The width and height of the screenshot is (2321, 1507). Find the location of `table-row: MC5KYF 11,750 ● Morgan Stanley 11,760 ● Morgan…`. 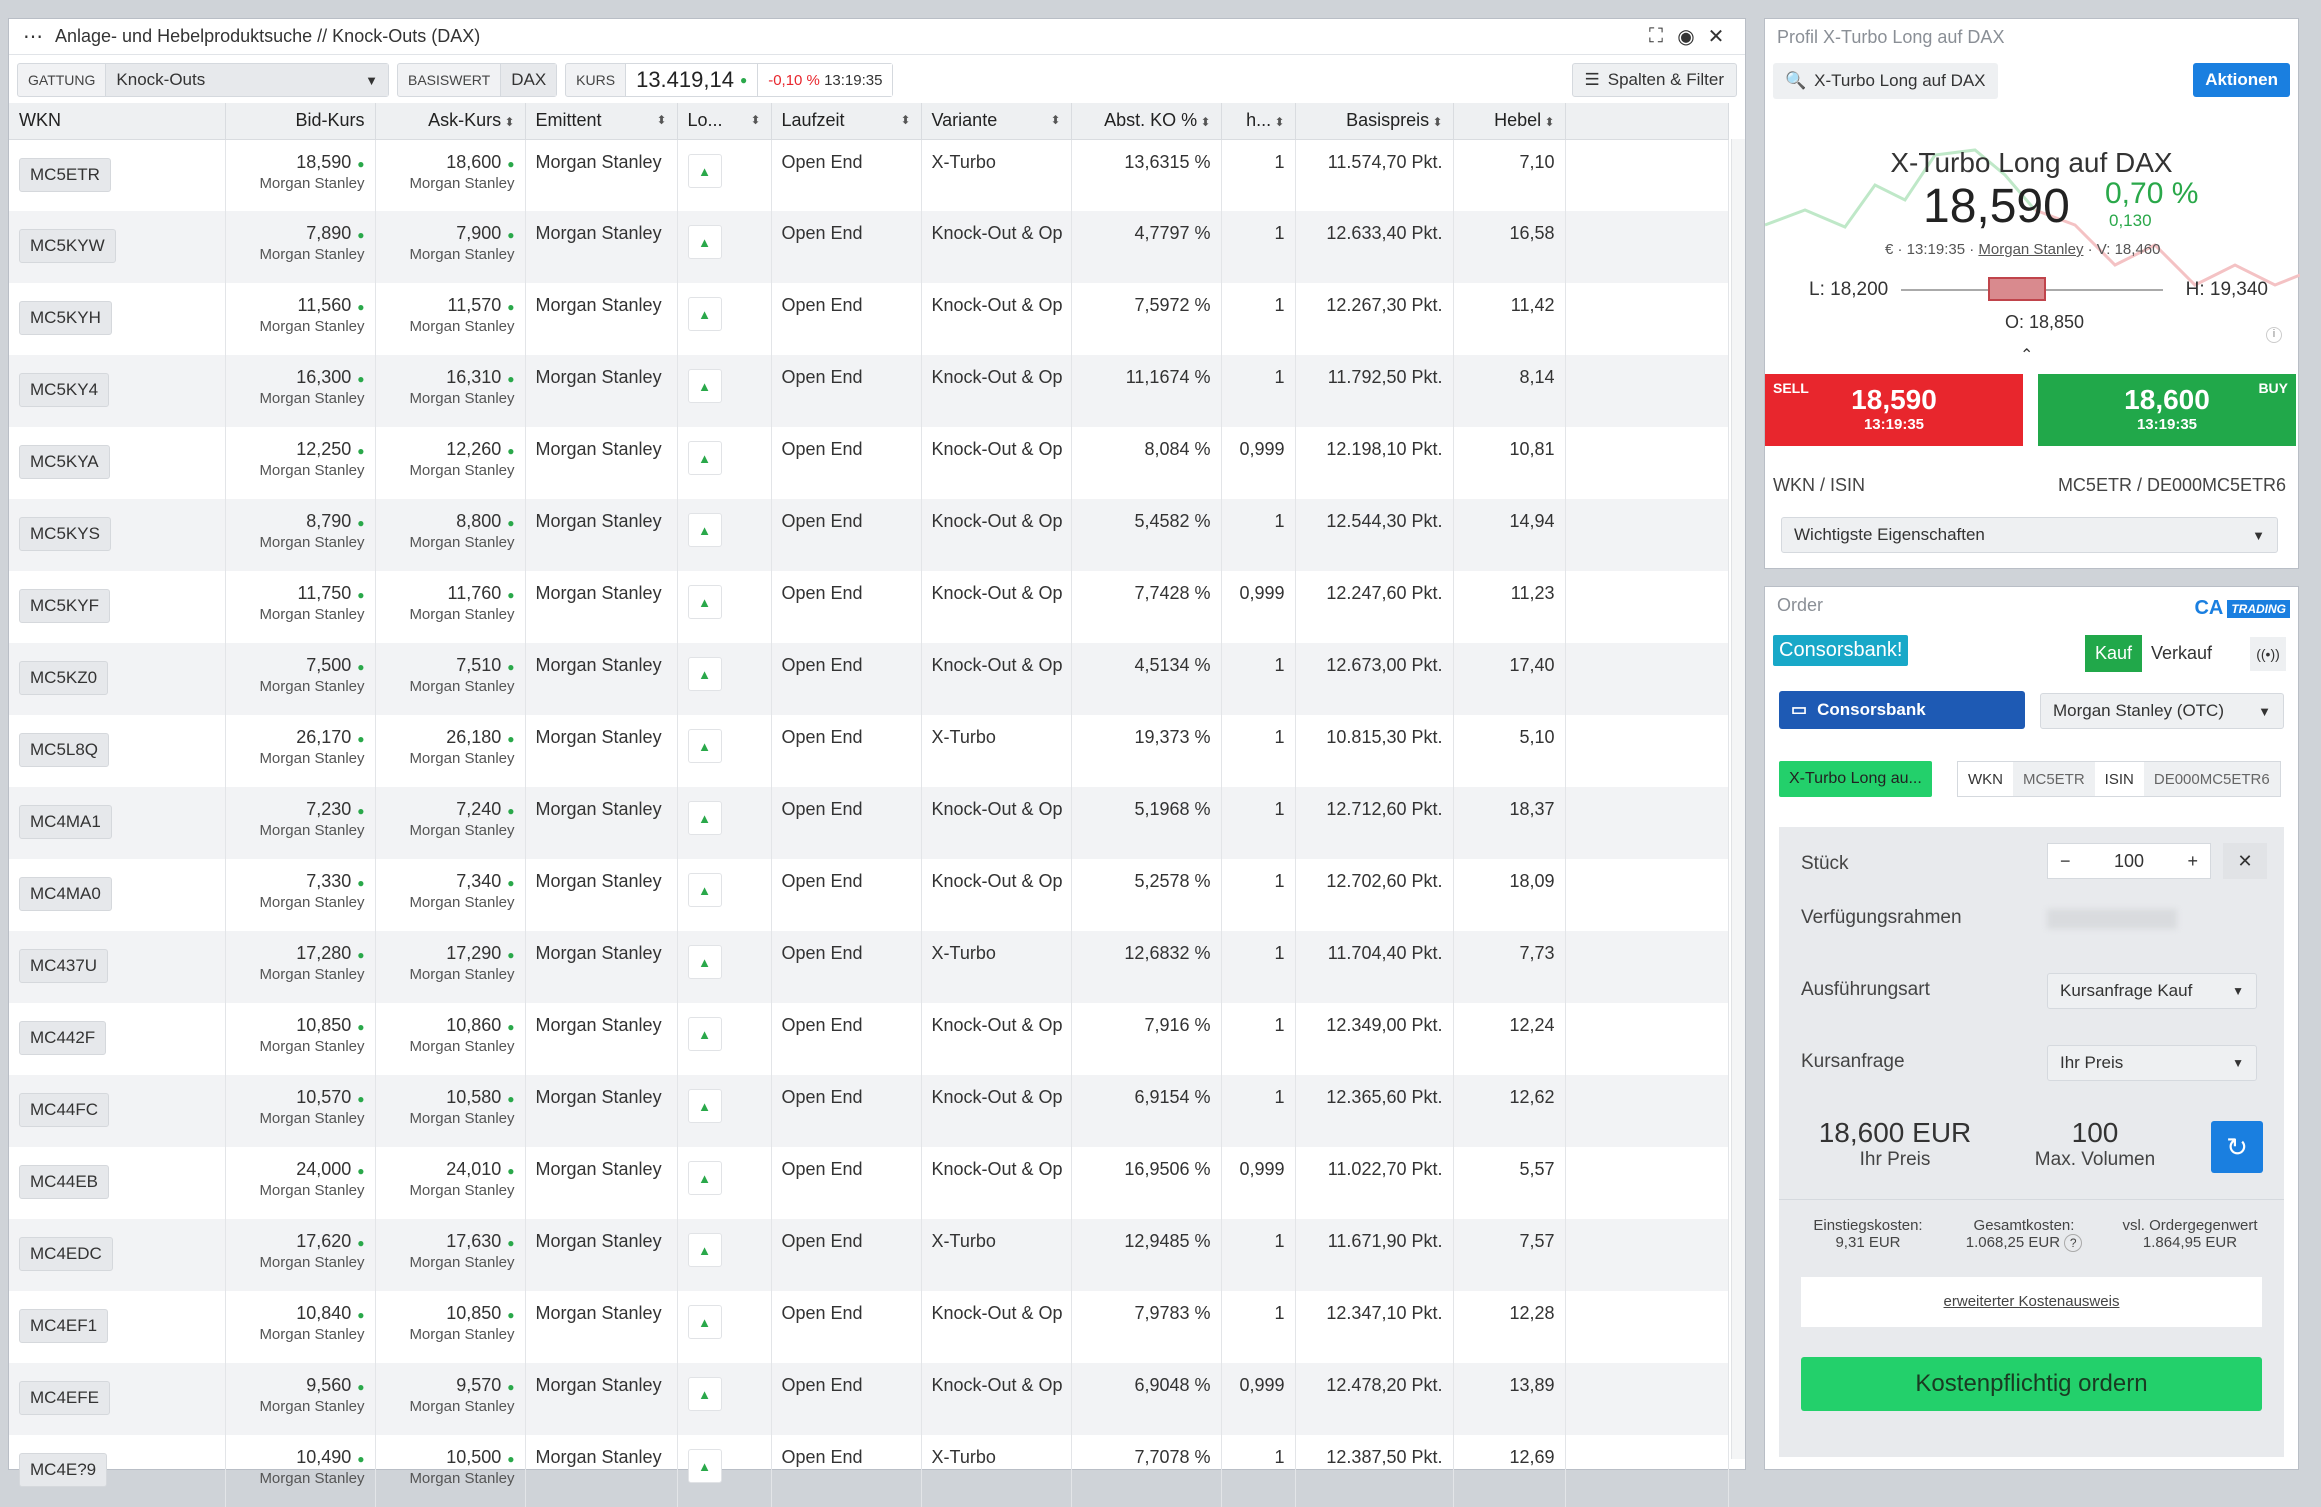

table-row: MC5KYF 11,750 ● Morgan Stanley 11,760 ● Morgan… is located at coordinates (869, 607).